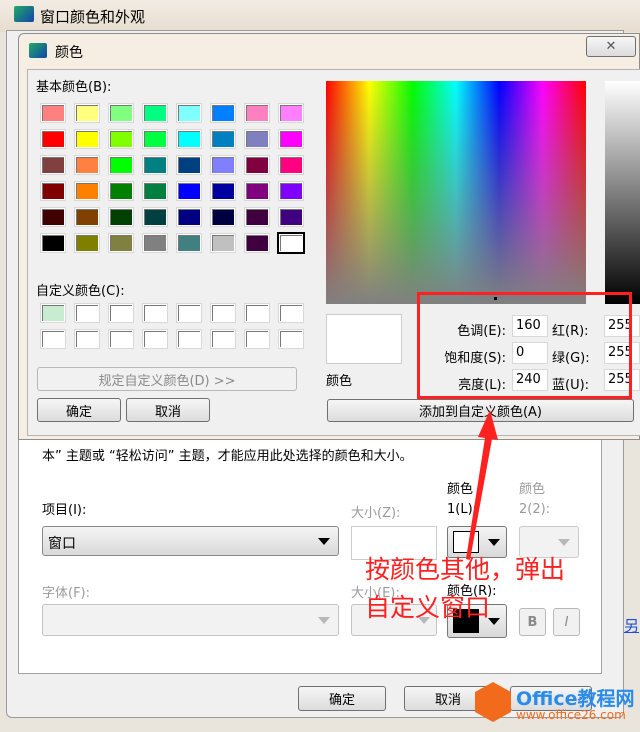 This screenshot has width=640, height=732. Describe the element at coordinates (190, 620) in the screenshot. I see `font-select` at that location.